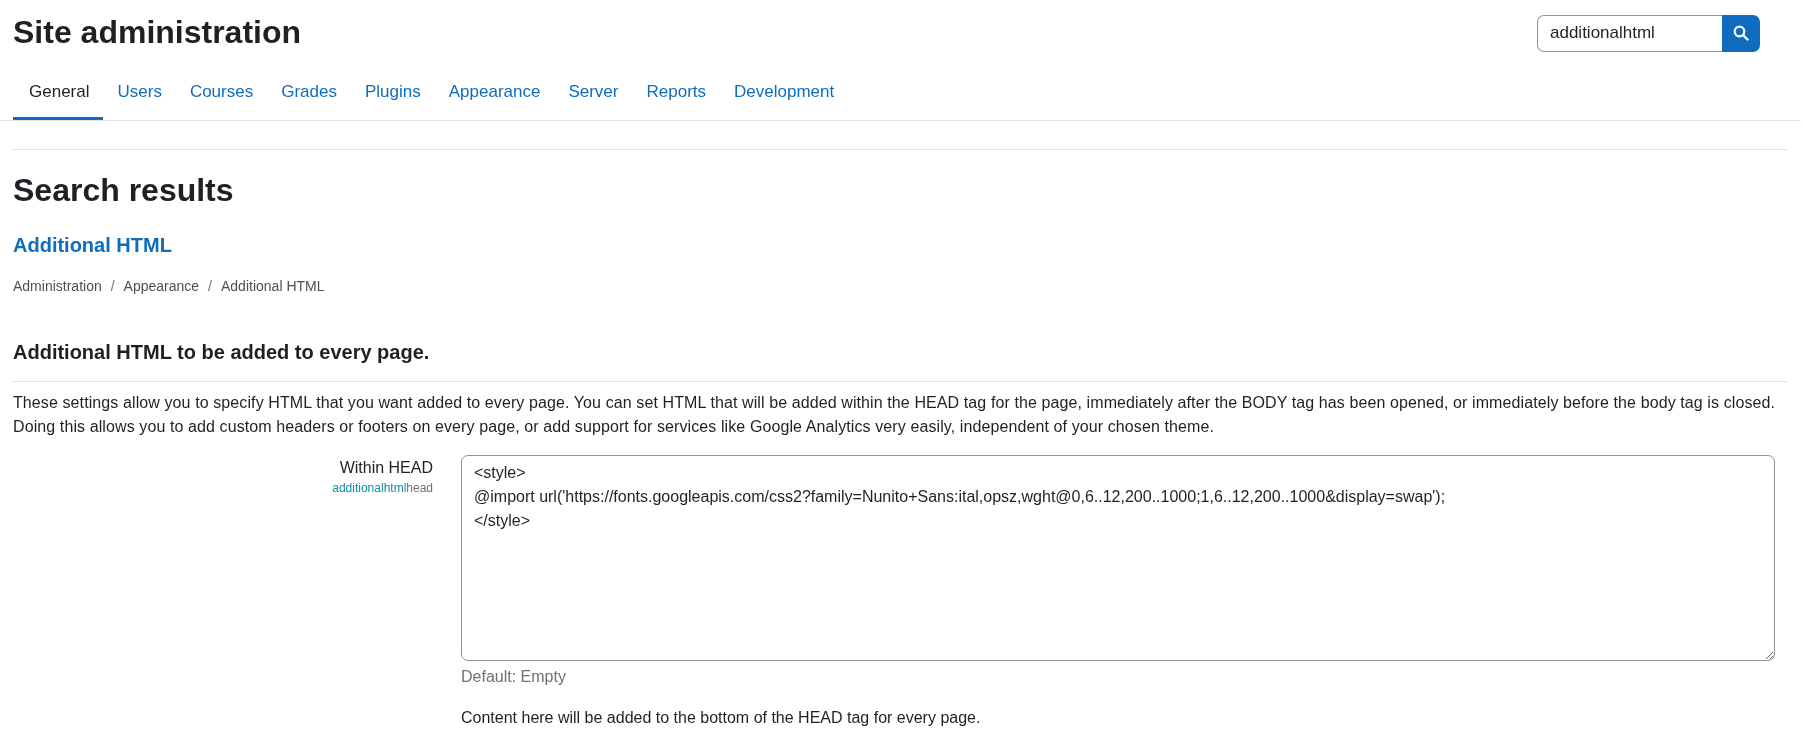  What do you see at coordinates (593, 92) in the screenshot?
I see `nav-tab: Server` at bounding box center [593, 92].